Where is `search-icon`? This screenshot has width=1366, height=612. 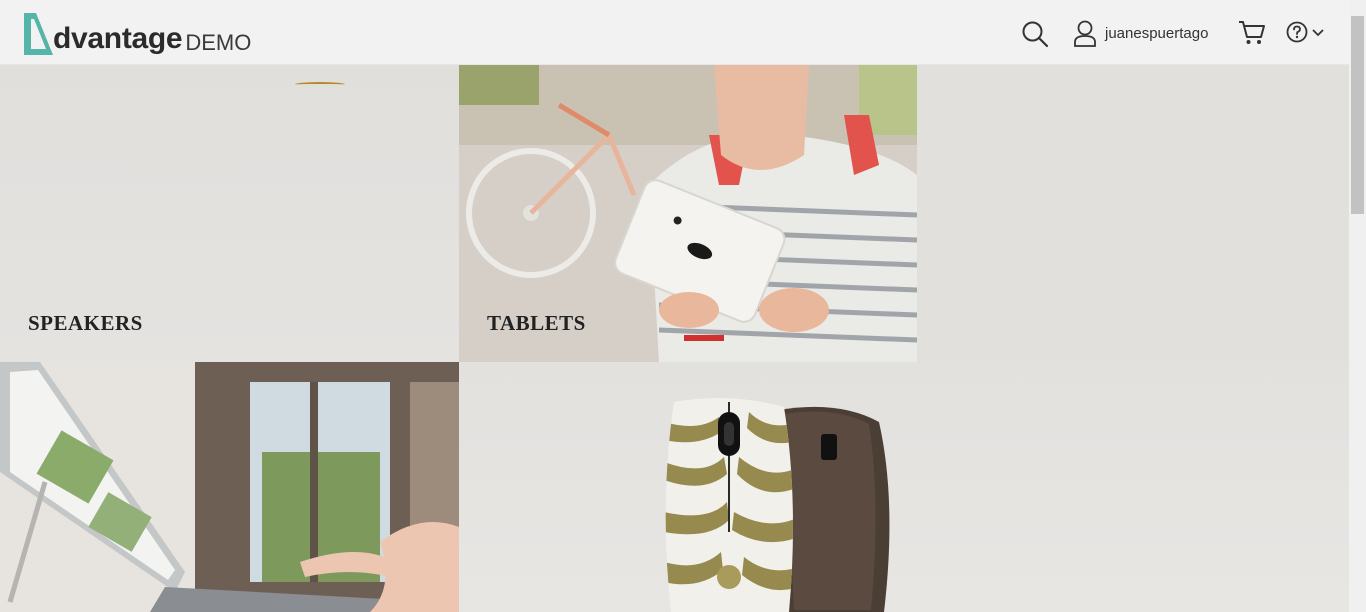
search-icon is located at coordinates (1035, 34).